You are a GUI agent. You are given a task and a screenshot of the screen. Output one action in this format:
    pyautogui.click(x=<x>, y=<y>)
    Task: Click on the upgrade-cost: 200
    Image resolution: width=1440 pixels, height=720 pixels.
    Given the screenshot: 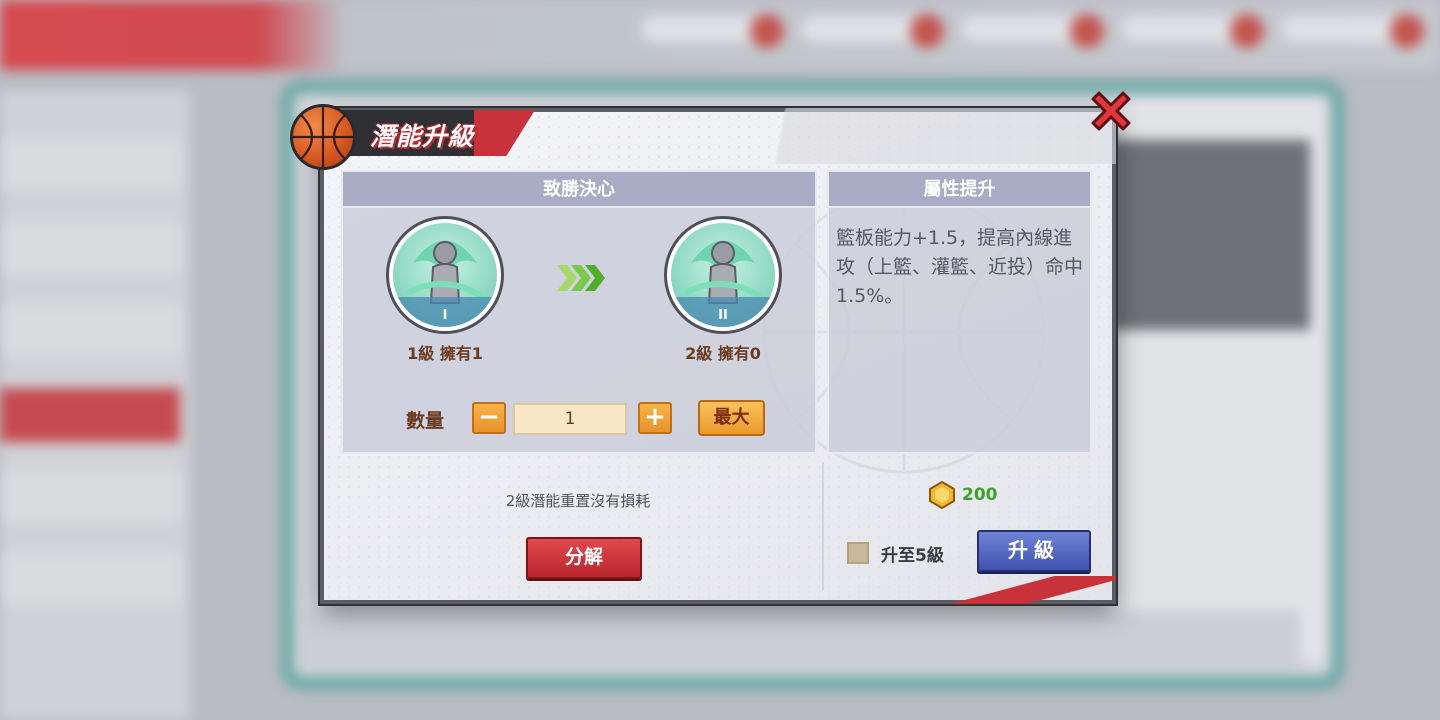 What is the action you would take?
    pyautogui.click(x=963, y=495)
    